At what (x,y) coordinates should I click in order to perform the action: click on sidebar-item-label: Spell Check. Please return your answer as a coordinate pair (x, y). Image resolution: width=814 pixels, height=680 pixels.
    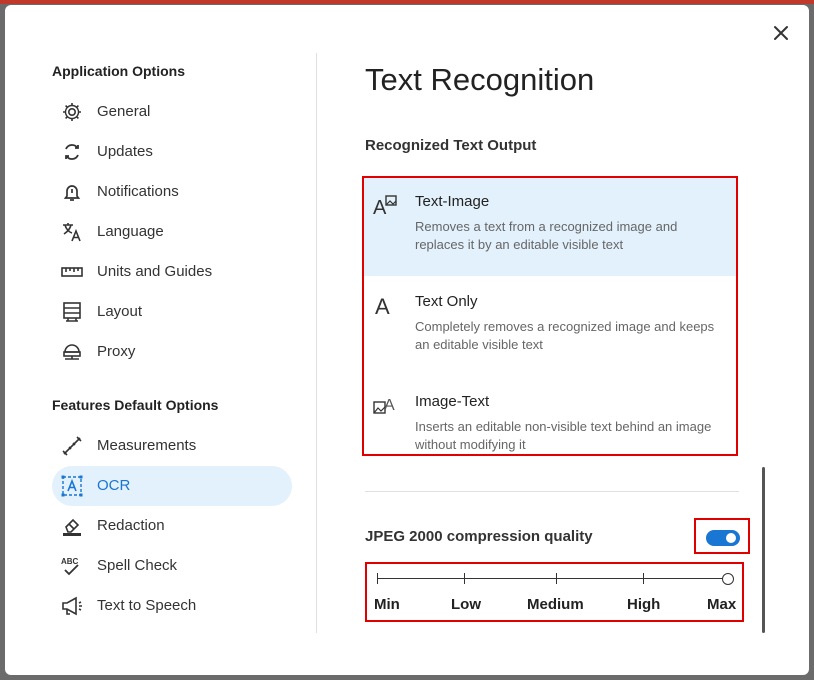
    Looking at the image, I should click on (137, 565).